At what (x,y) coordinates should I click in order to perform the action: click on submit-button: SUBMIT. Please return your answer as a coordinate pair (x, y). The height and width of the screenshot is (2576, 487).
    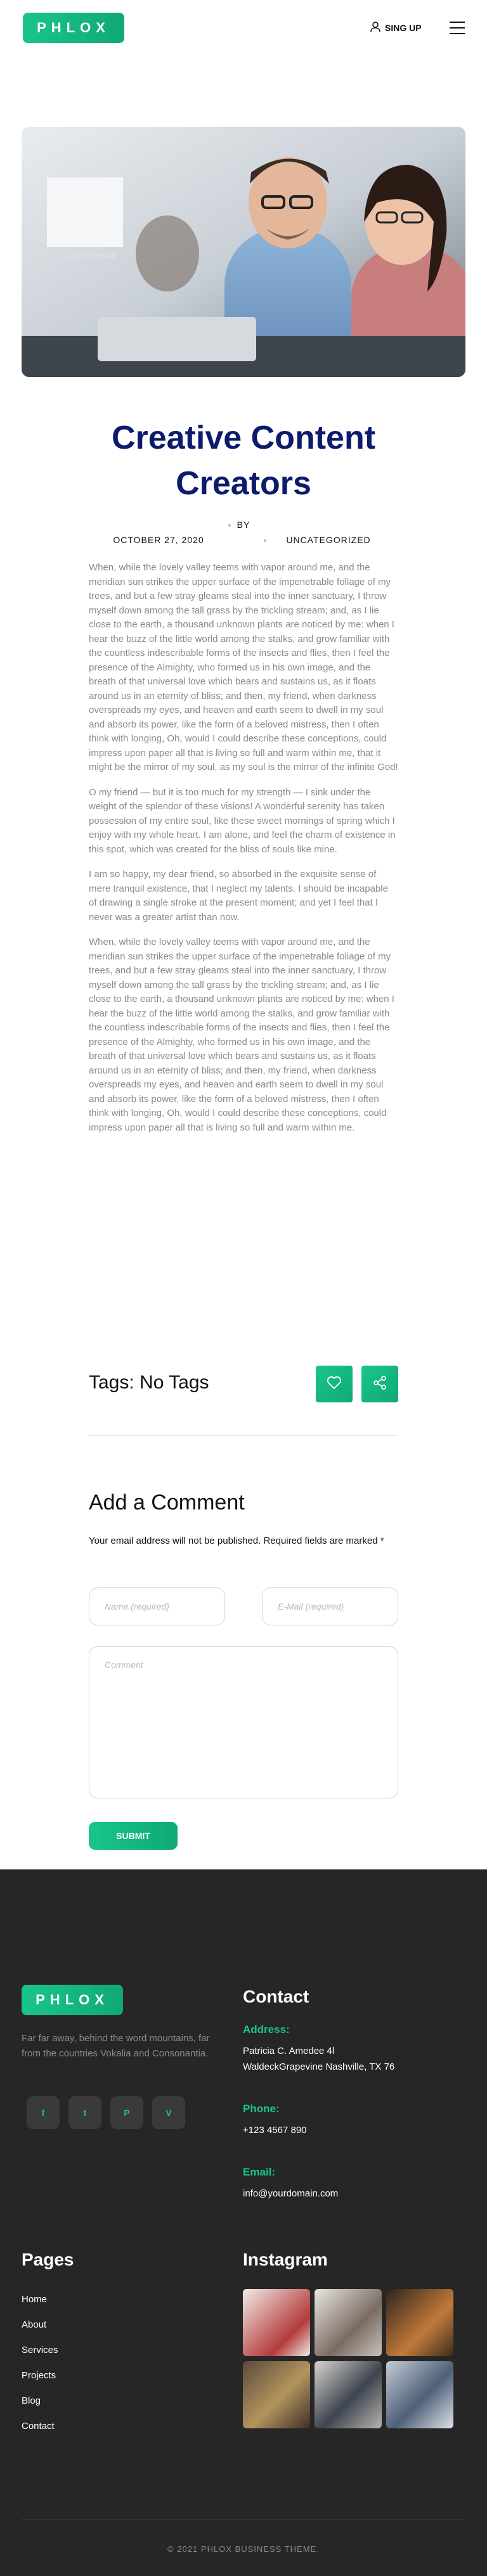
    Looking at the image, I should click on (134, 1836).